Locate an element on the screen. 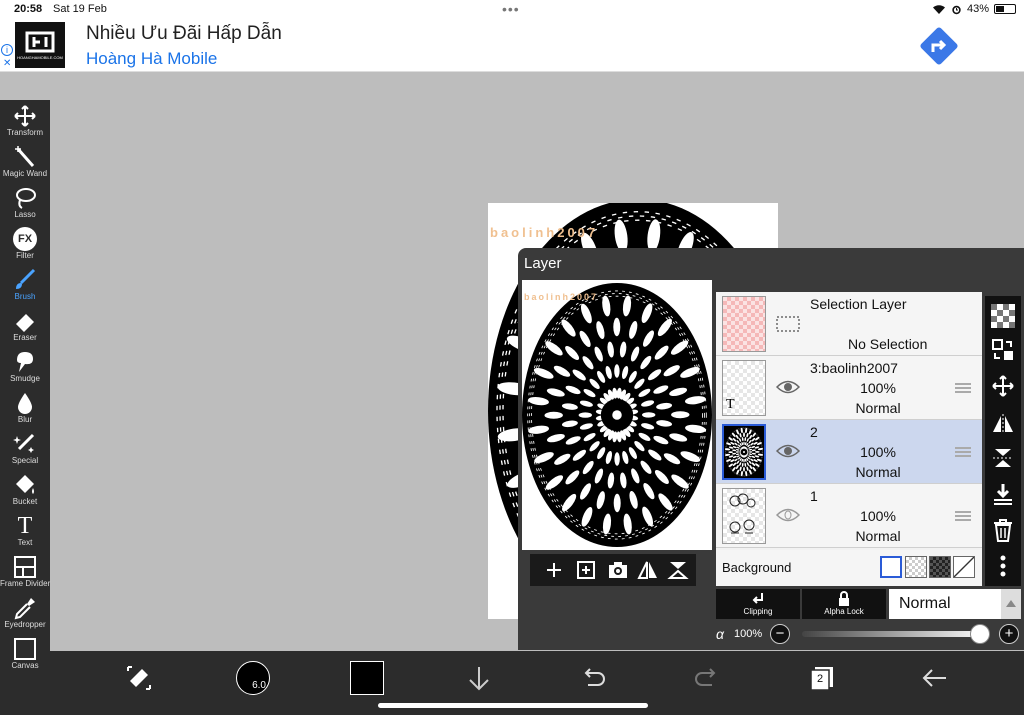 This screenshot has width=1024, height=715. preview-artwork is located at coordinates (617, 415).